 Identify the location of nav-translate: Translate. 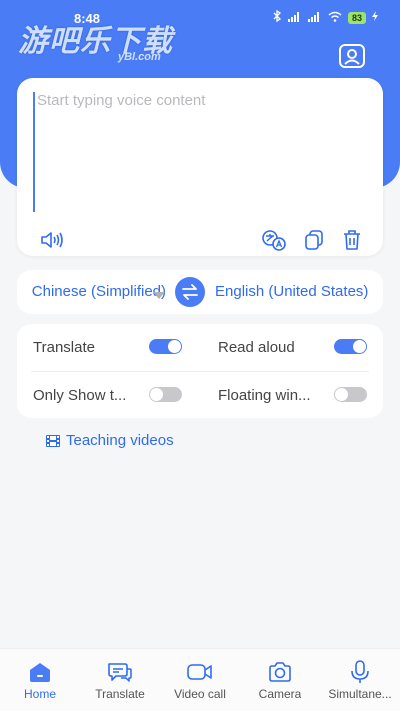
(120, 680).